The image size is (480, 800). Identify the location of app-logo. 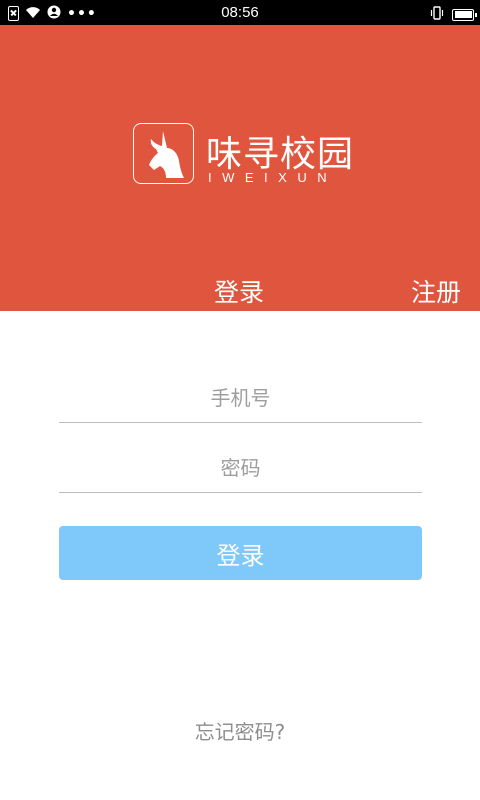
(163, 153).